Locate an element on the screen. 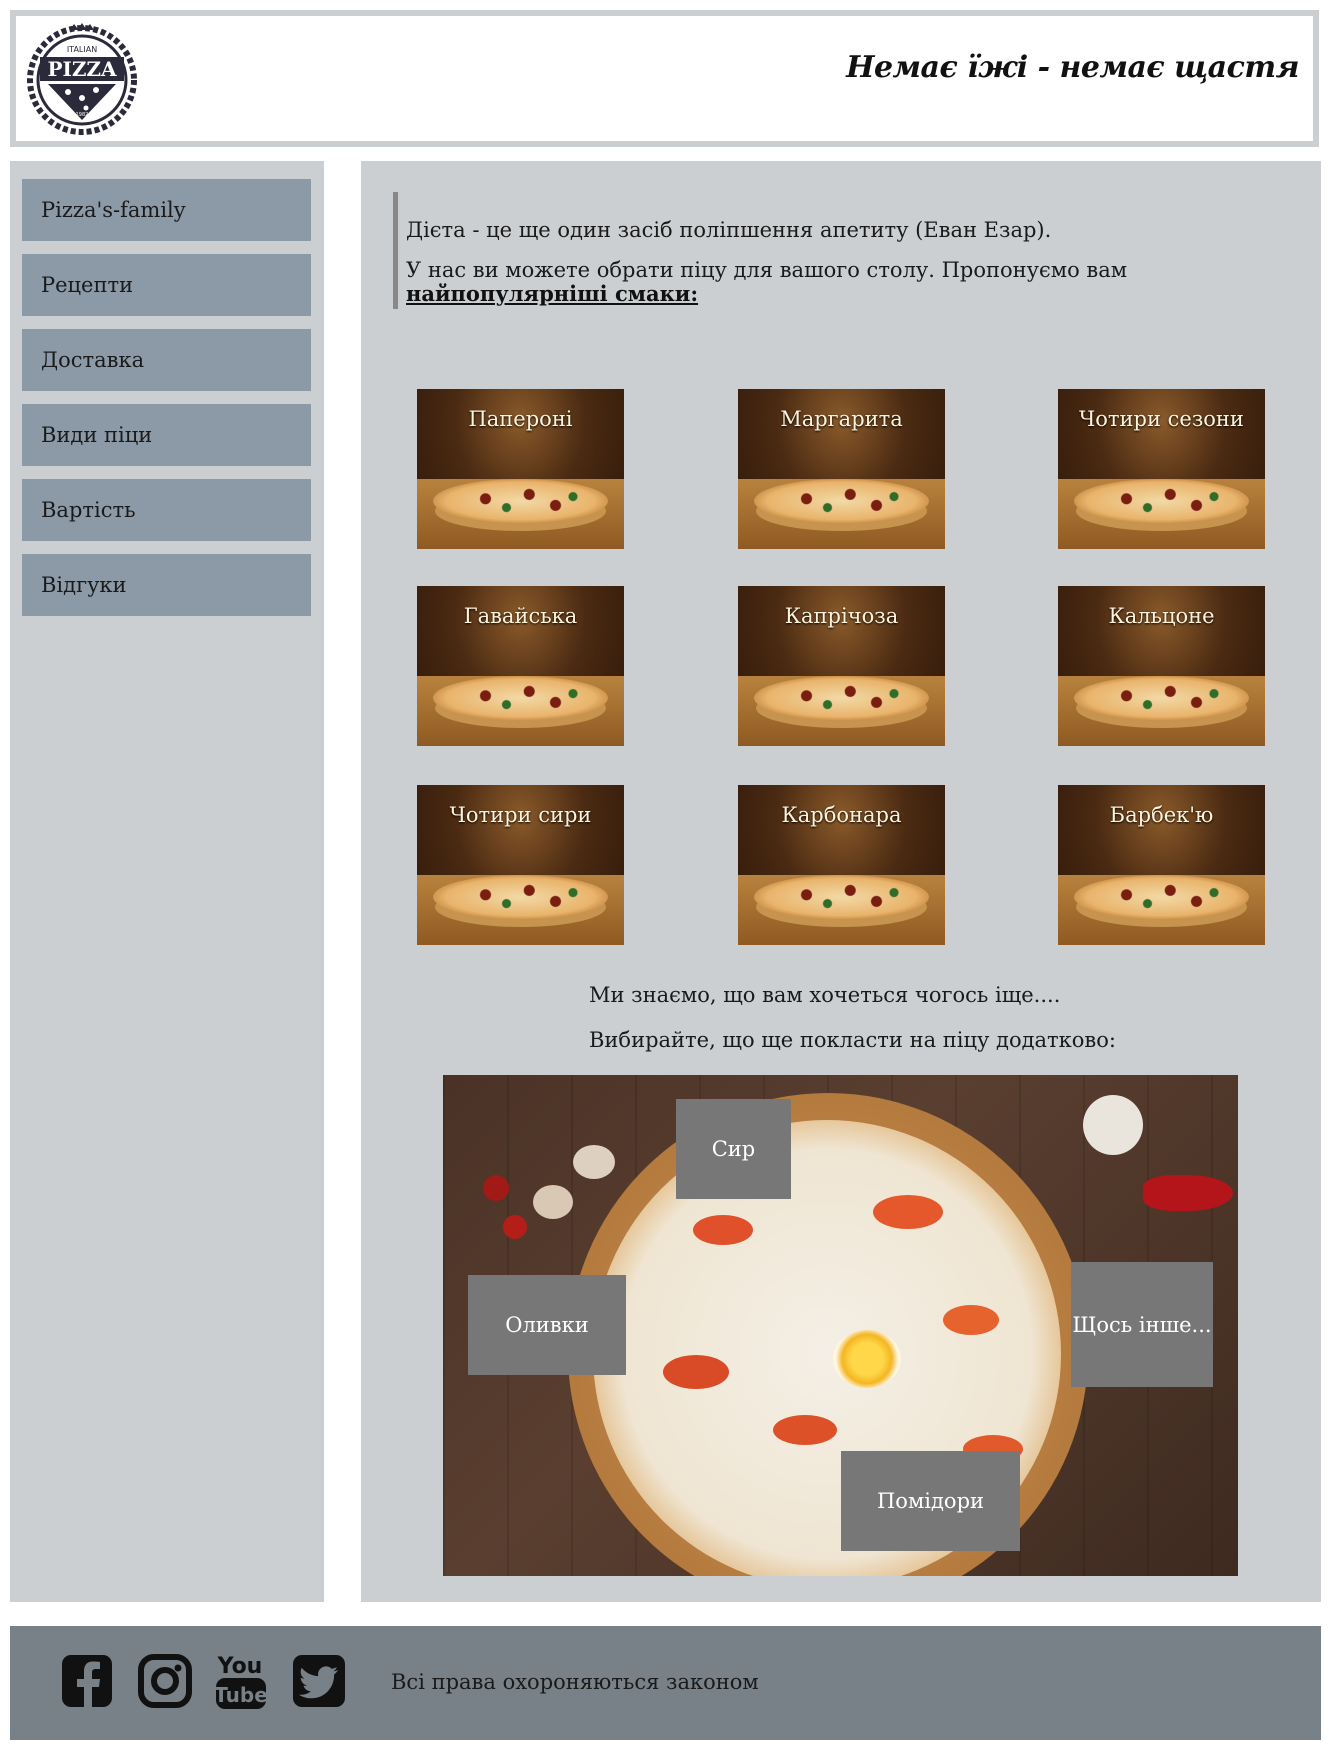 This screenshot has width=1329, height=1747. twitter-icon is located at coordinates (319, 1681).